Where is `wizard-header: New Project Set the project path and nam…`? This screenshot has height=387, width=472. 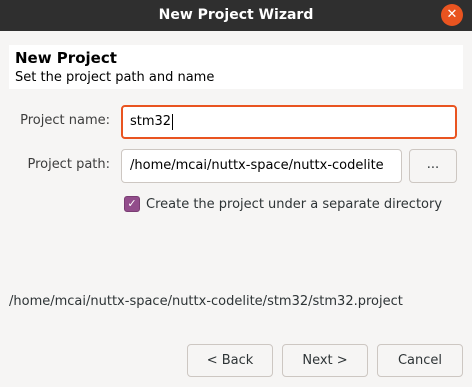
wizard-header: New Project Set the project path and nam… is located at coordinates (236, 67).